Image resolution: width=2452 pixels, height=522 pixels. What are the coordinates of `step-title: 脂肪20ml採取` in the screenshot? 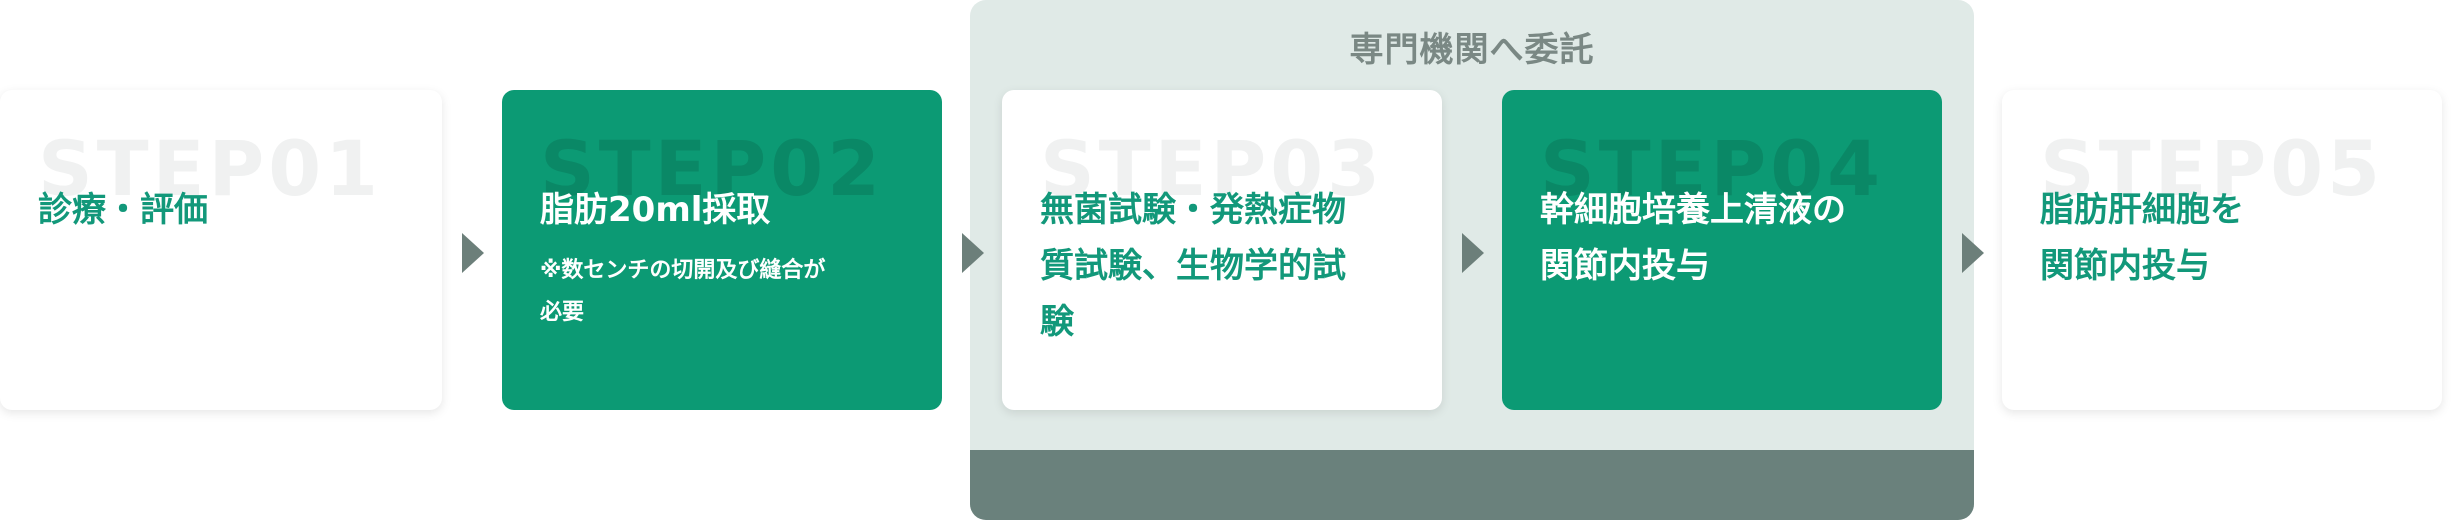 It's located at (655, 210).